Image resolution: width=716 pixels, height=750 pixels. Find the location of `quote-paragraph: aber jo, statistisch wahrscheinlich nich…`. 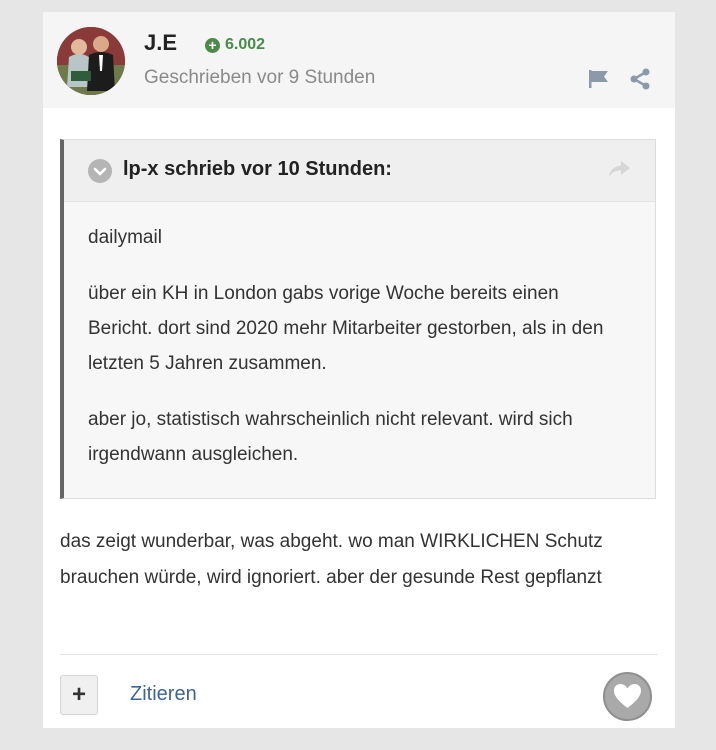

quote-paragraph: aber jo, statistisch wahrscheinlich nich… is located at coordinates (330, 437).